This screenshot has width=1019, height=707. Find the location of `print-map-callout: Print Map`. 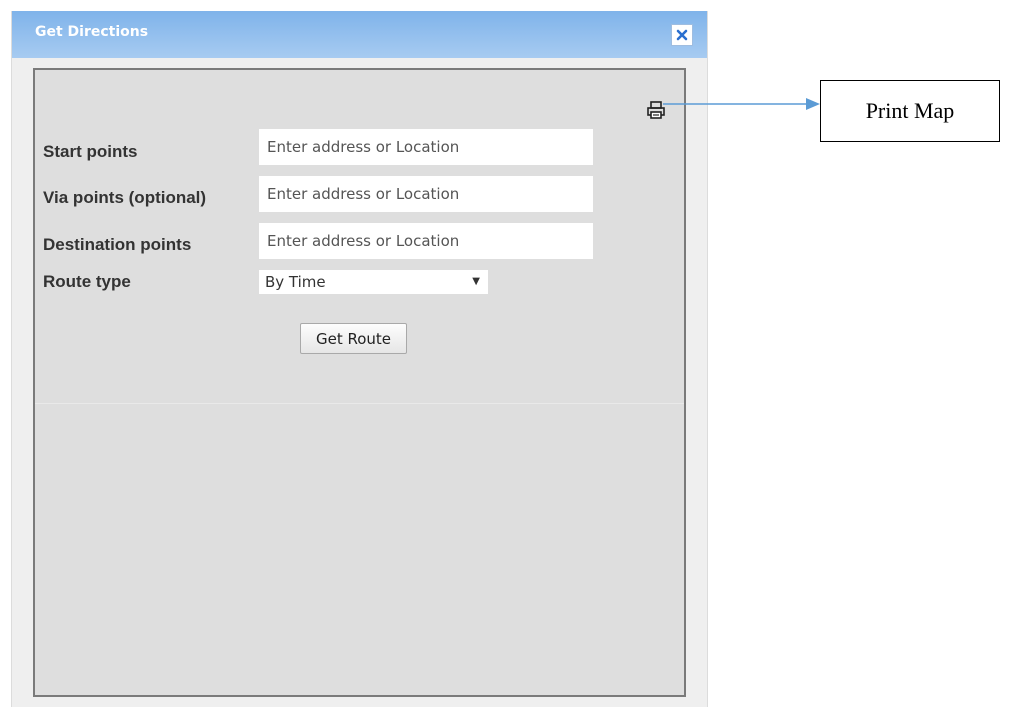

print-map-callout: Print Map is located at coordinates (910, 111).